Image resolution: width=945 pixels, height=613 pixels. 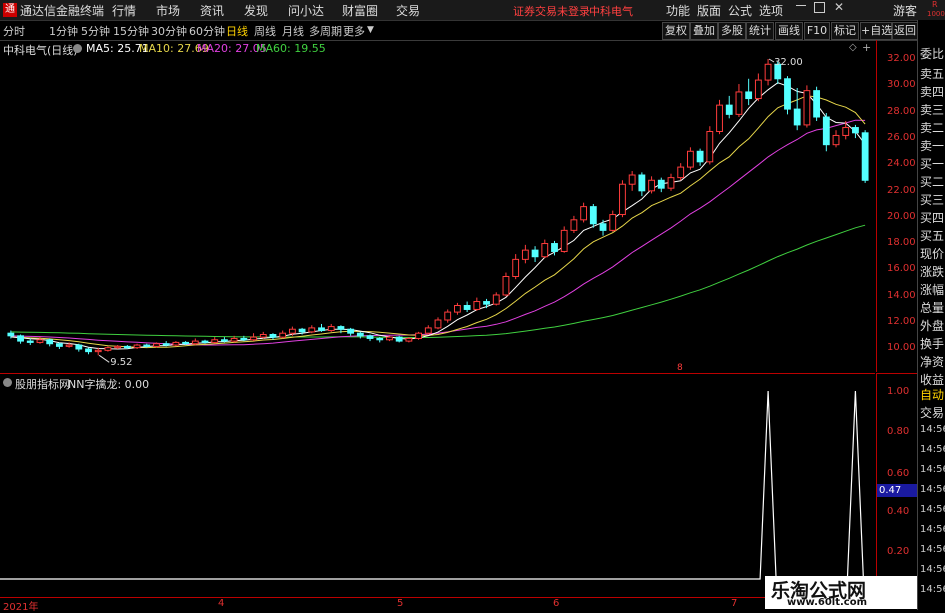 What do you see at coordinates (771, 10) in the screenshot?
I see `menu-item-options: 选项` at bounding box center [771, 10].